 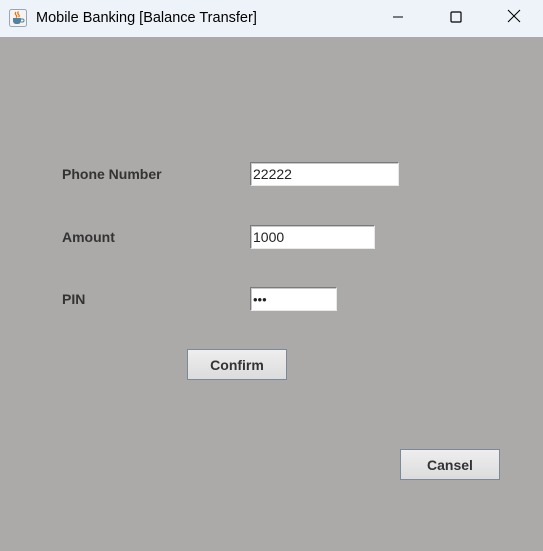 What do you see at coordinates (74, 299) in the screenshot?
I see `pin-label: PIN` at bounding box center [74, 299].